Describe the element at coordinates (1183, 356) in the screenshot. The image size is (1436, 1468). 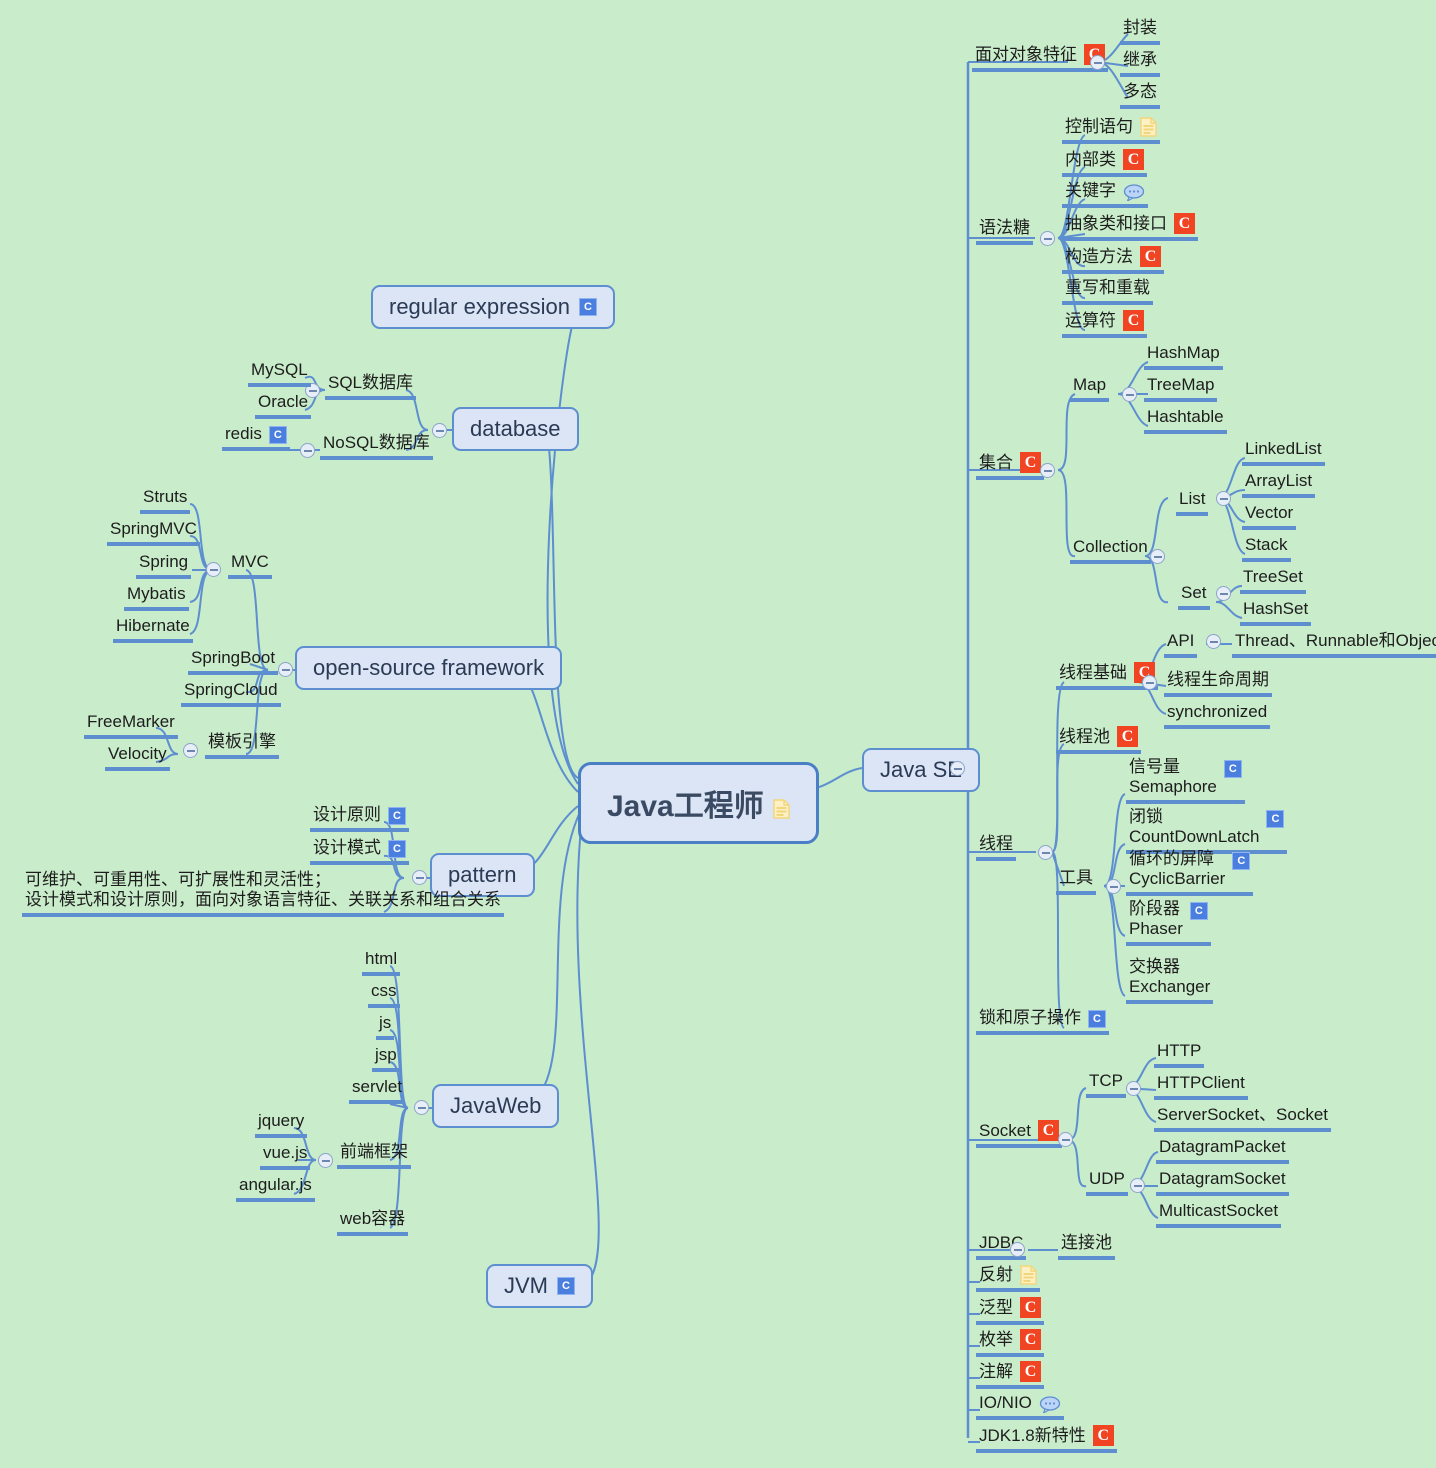
I see `node-hashmap: HashMap` at that location.